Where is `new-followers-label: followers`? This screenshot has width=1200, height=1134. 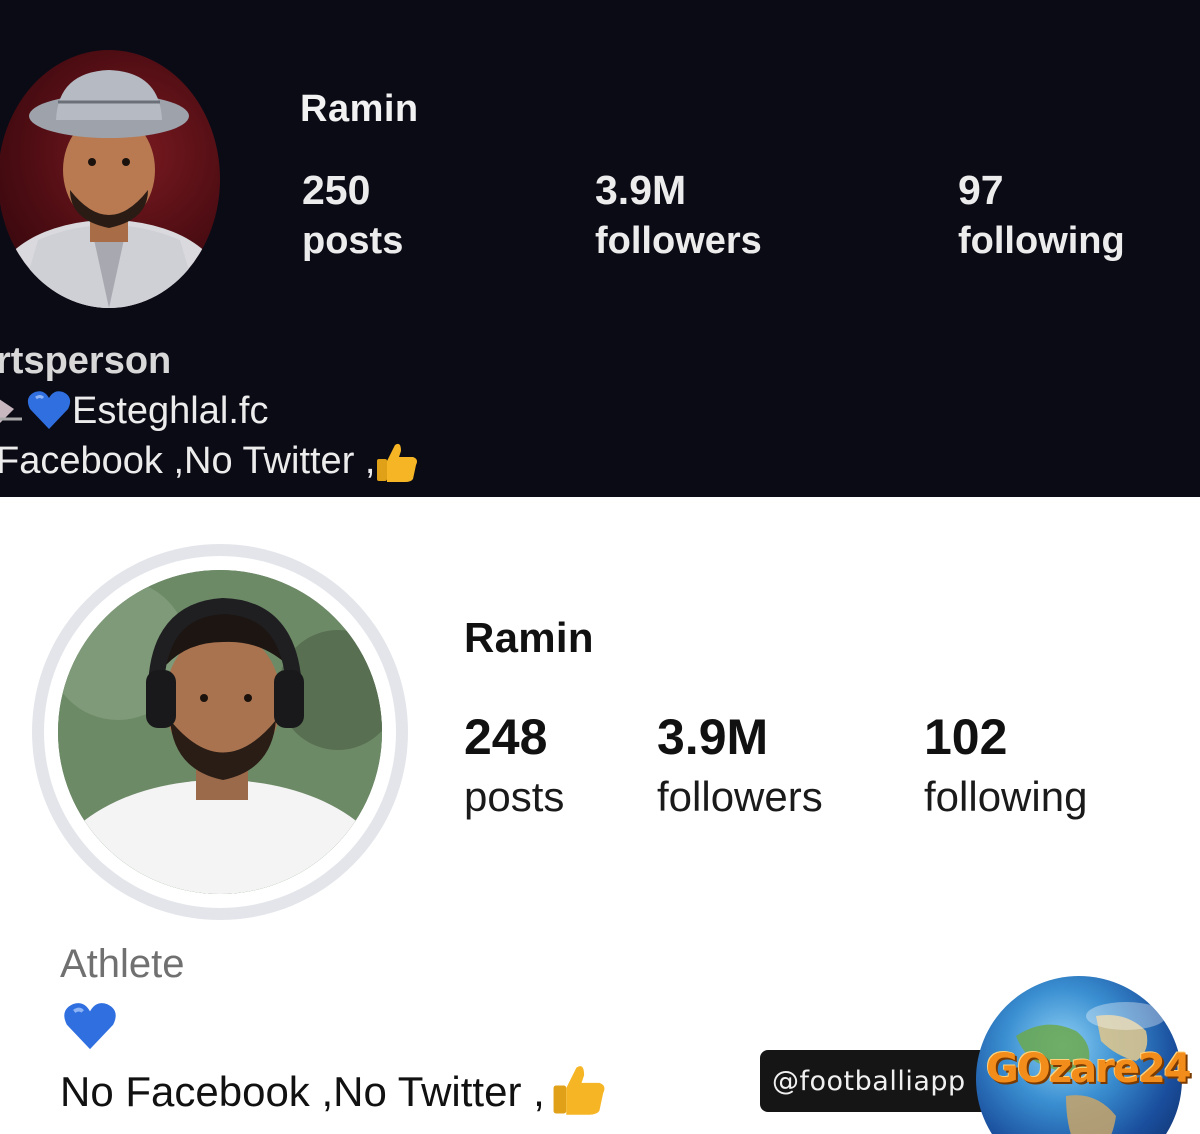
new-followers-label: followers is located at coordinates (740, 796).